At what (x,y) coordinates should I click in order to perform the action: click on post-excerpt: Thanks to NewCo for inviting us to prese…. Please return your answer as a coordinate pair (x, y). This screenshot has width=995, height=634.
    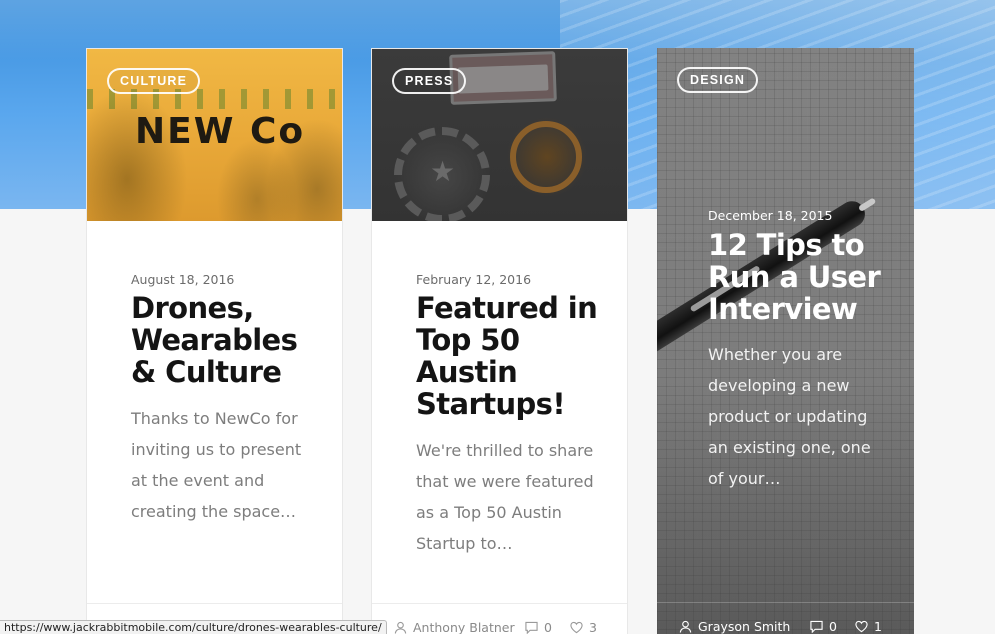
    Looking at the image, I should click on (216, 465).